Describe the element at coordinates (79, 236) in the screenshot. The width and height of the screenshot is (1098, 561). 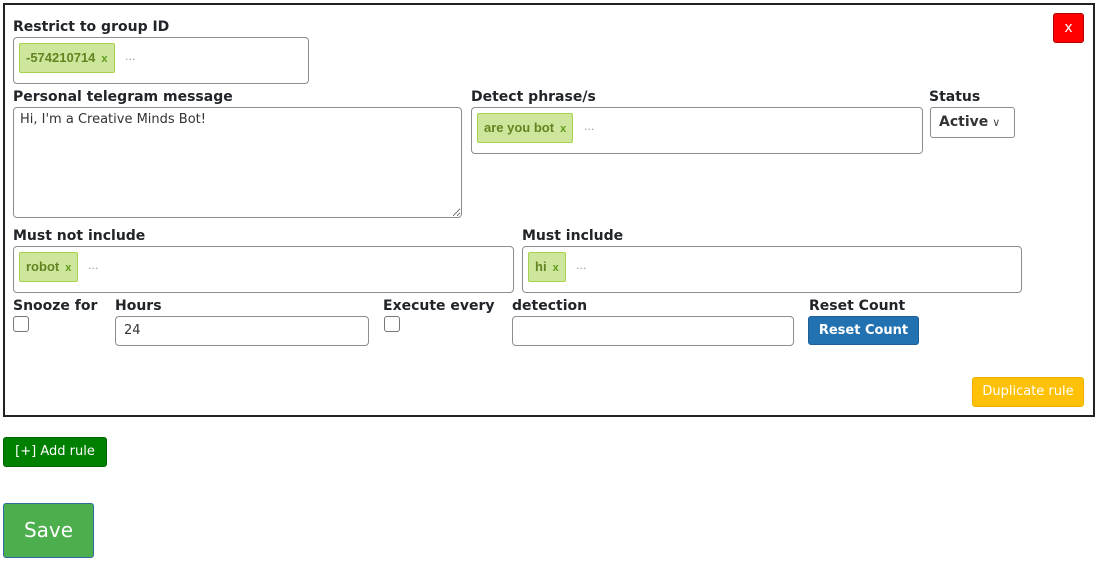
I see `must-not-include-label: Must not include` at that location.